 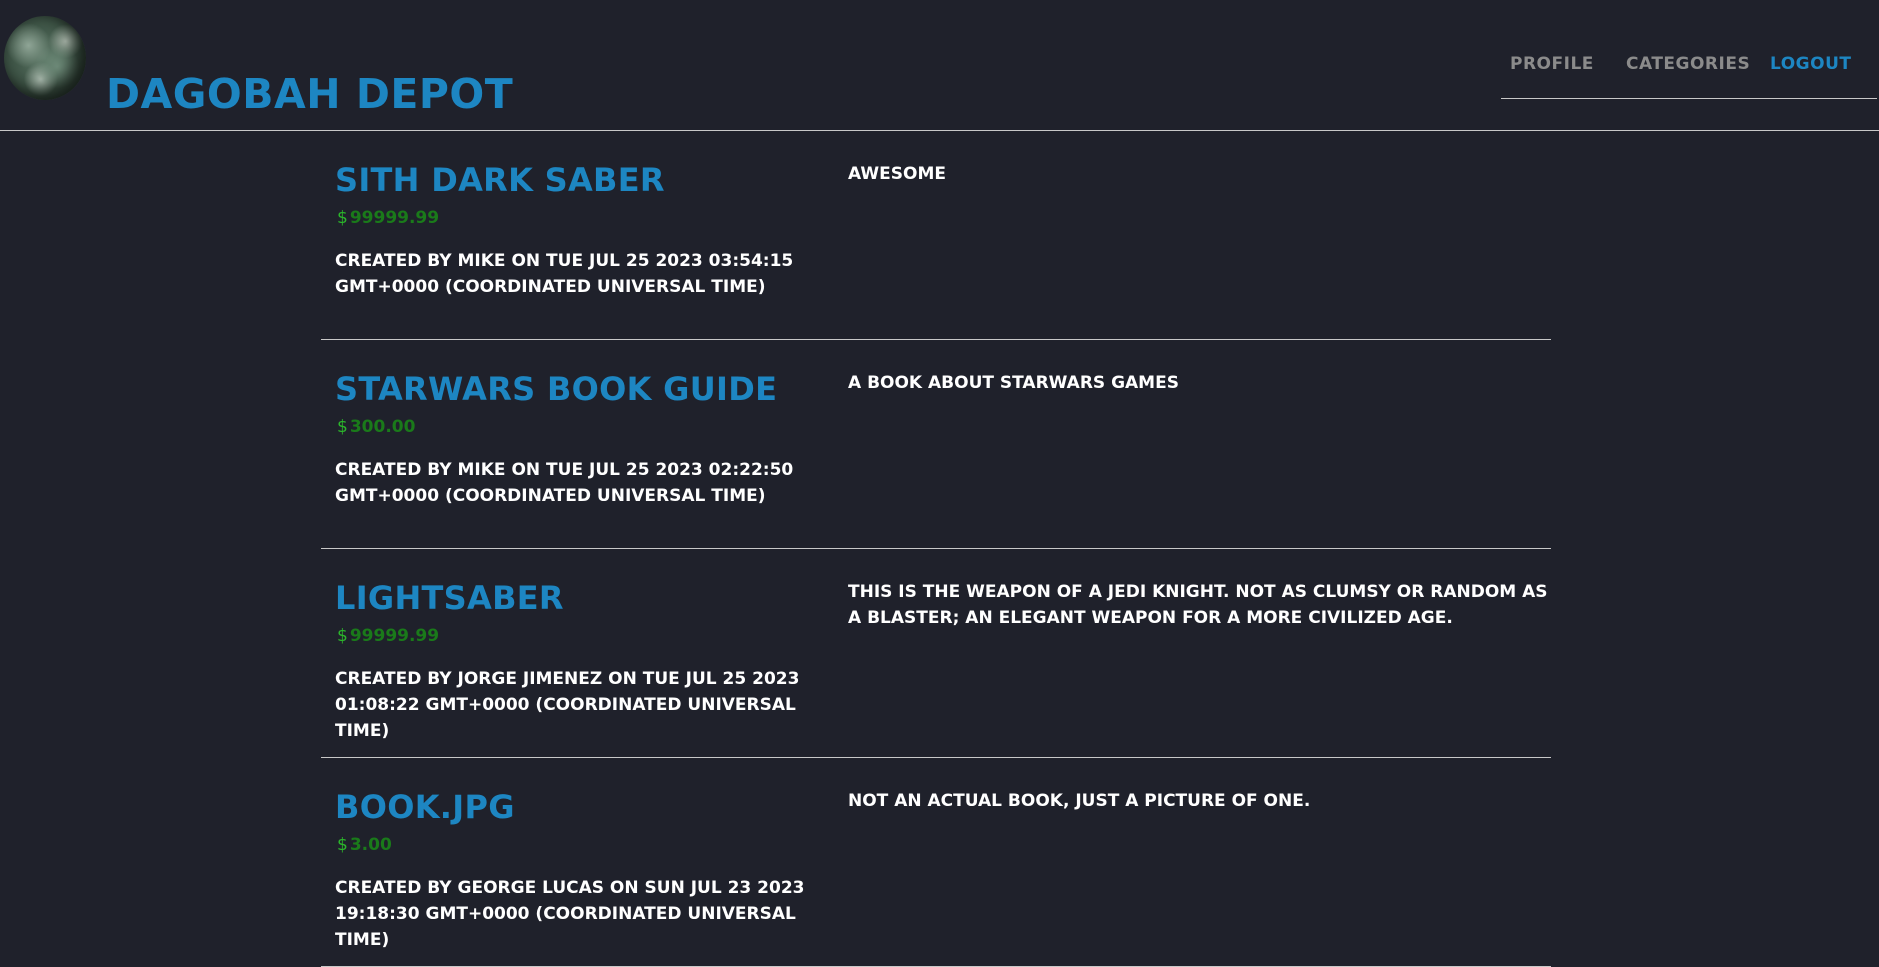 I want to click on product-price: $300.00, so click(x=376, y=427).